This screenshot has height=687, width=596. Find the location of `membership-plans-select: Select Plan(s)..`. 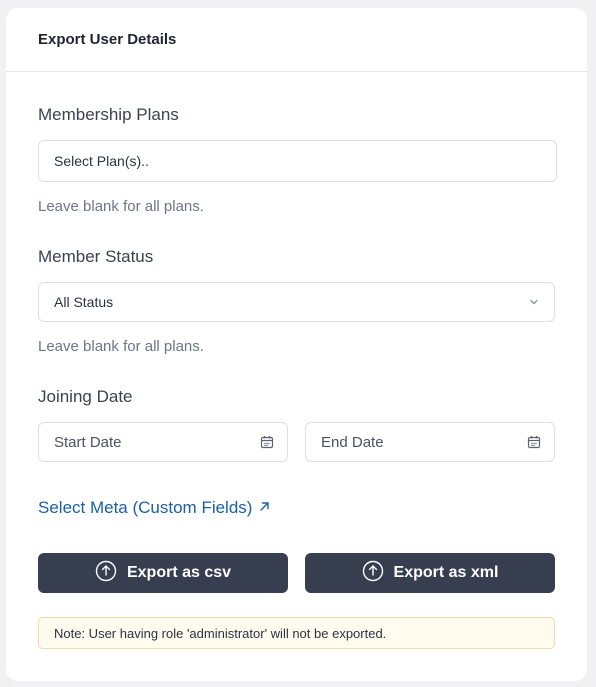

membership-plans-select: Select Plan(s).. is located at coordinates (297, 161).